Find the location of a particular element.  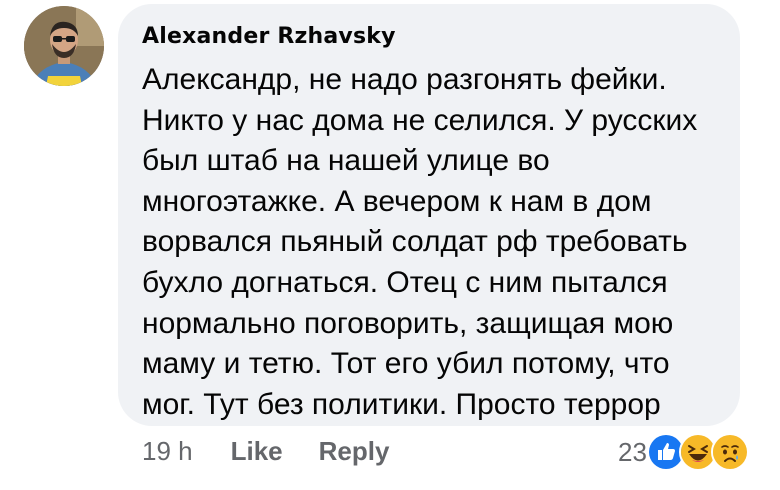

sad-icon is located at coordinates (729, 452).